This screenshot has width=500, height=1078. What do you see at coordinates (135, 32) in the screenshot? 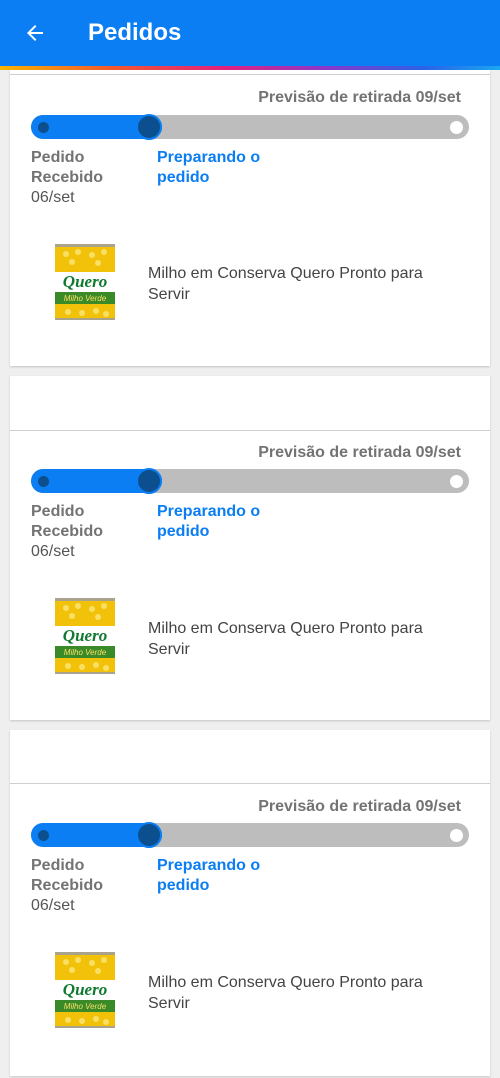
I see `page-title: Pedidos` at bounding box center [135, 32].